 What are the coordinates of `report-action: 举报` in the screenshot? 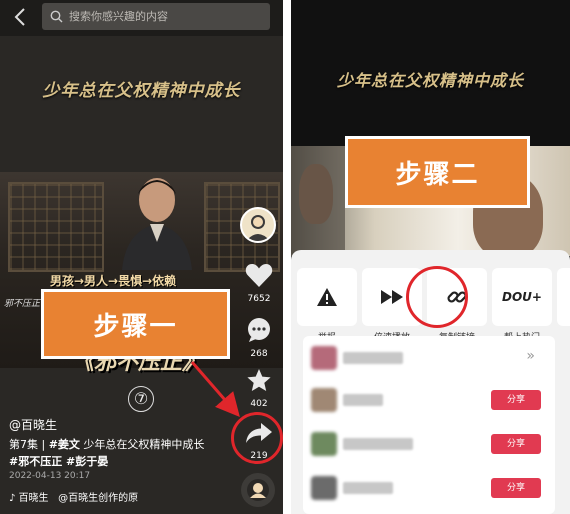 It's located at (327, 305).